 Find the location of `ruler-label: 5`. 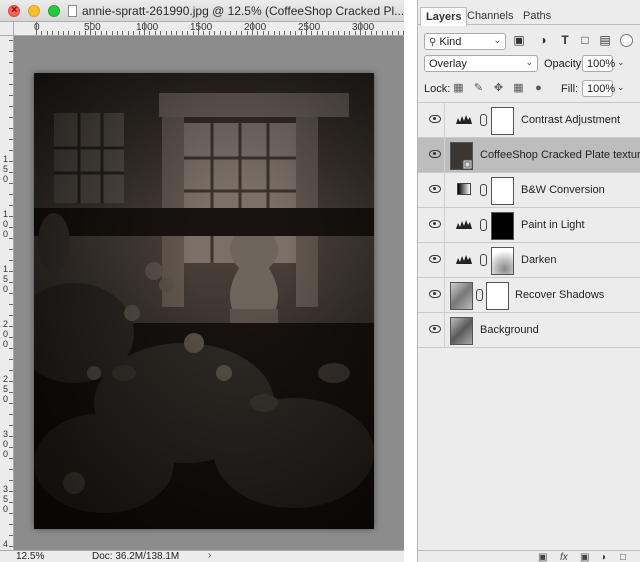

ruler-label: 5 is located at coordinates (6, 499).